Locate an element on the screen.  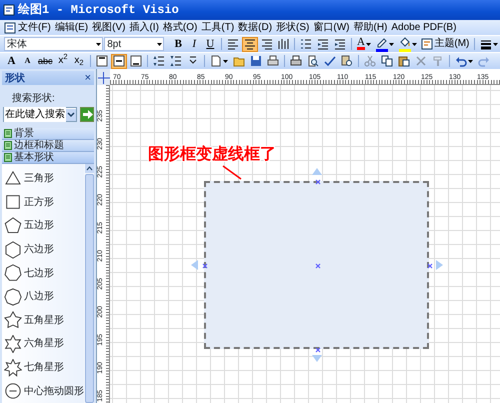
font-size-dropdown: 8pt is located at coordinates (134, 44).